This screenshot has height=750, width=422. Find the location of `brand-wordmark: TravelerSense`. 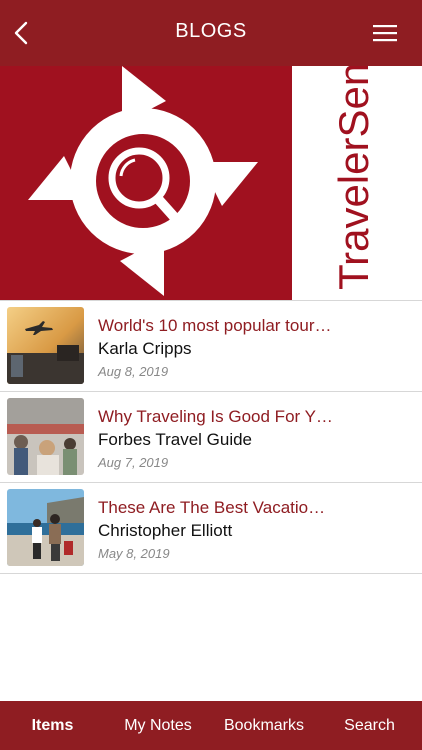

brand-wordmark: TravelerSense is located at coordinates (353, 178).